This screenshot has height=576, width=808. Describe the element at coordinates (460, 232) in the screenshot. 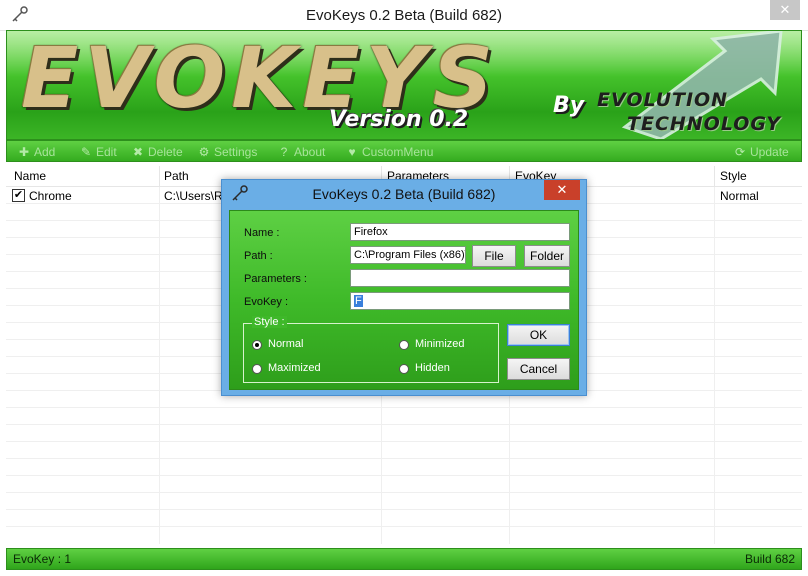

I see `name-field: Firefox` at that location.